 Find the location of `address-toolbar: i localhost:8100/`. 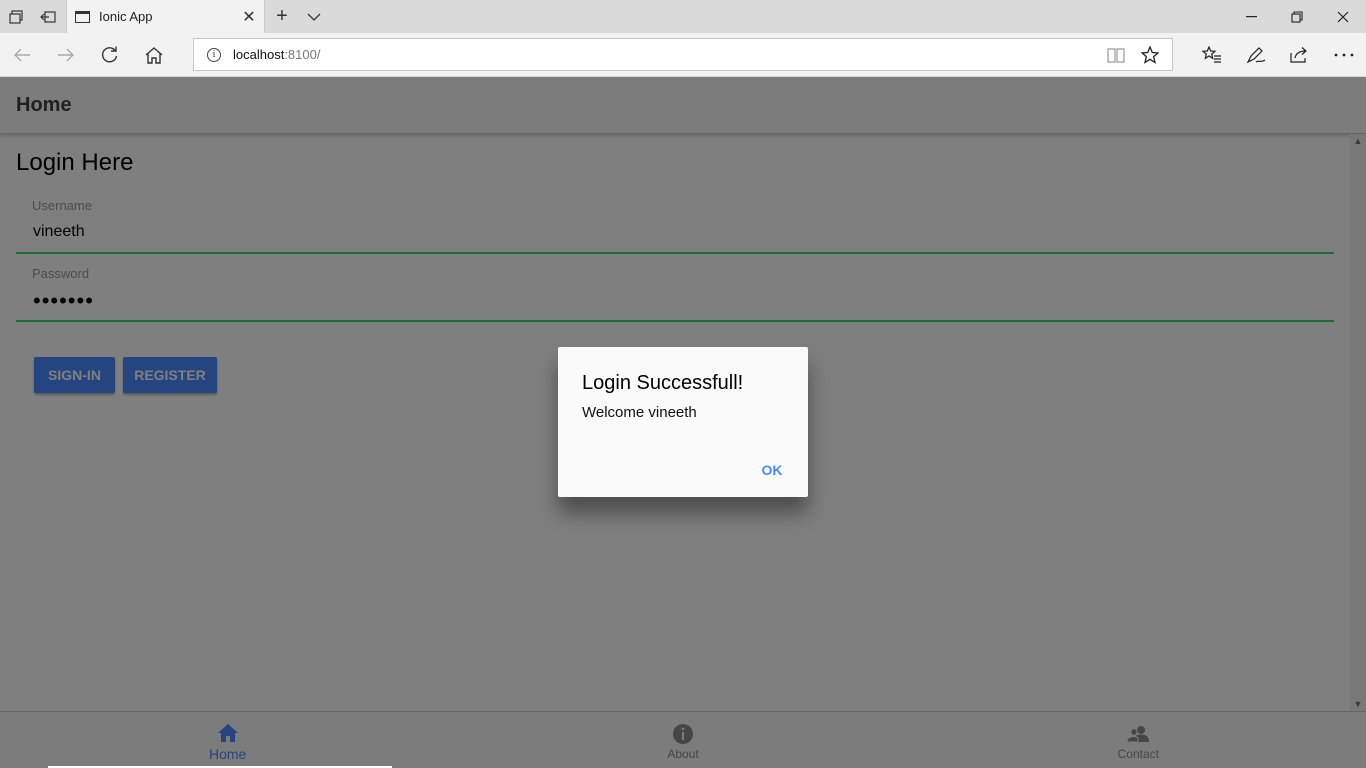

address-toolbar: i localhost:8100/ is located at coordinates (683, 55).